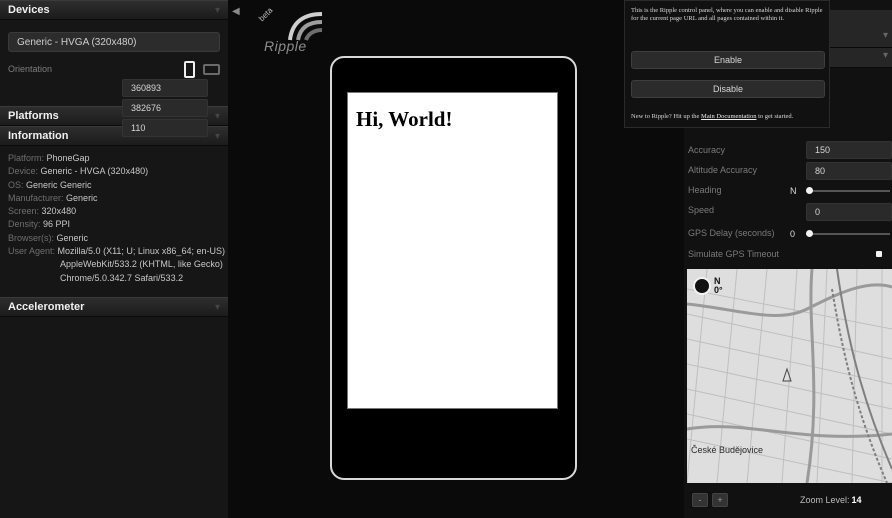  I want to click on heading-slider-knob, so click(809, 190).